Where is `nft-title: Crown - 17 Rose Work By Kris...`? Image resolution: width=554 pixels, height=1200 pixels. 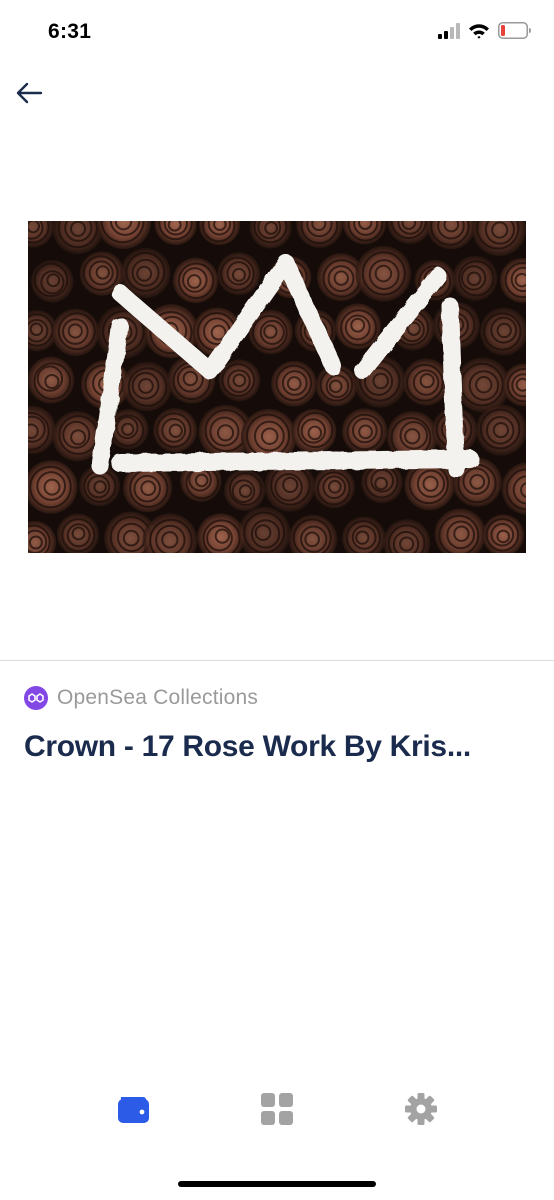
nft-title: Crown - 17 Rose Work By Kris... is located at coordinates (247, 746).